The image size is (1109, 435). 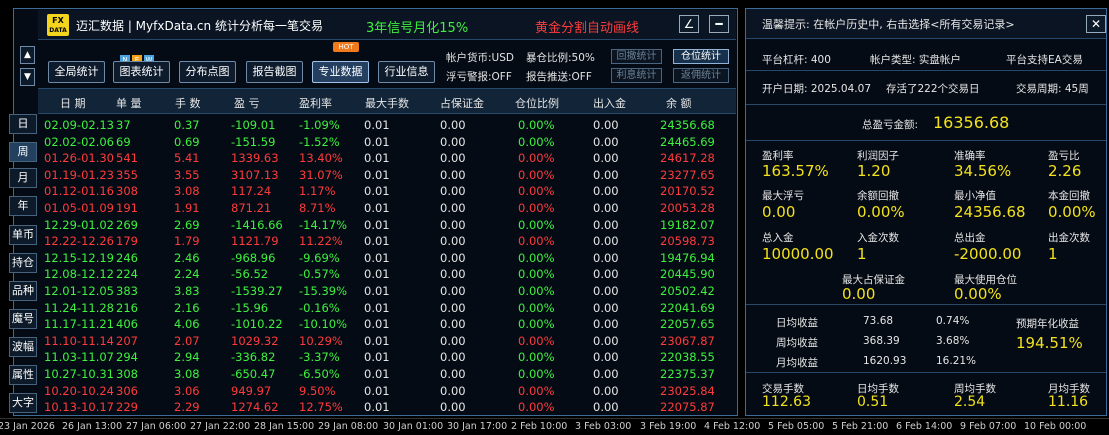 I want to click on col-margin: 占保证金, so click(x=462, y=103).